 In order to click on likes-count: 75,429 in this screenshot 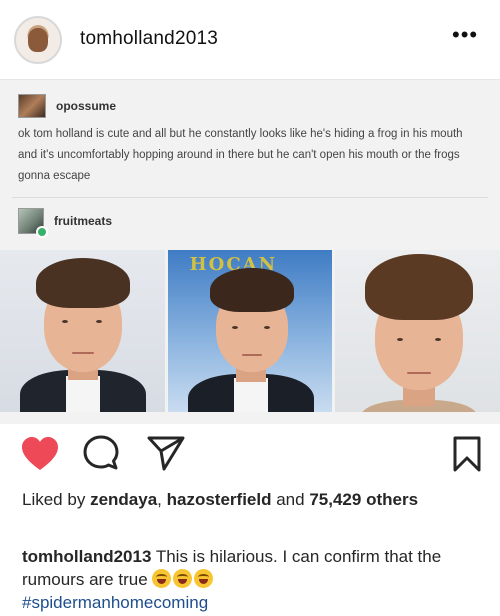, I will do `click(335, 499)`.